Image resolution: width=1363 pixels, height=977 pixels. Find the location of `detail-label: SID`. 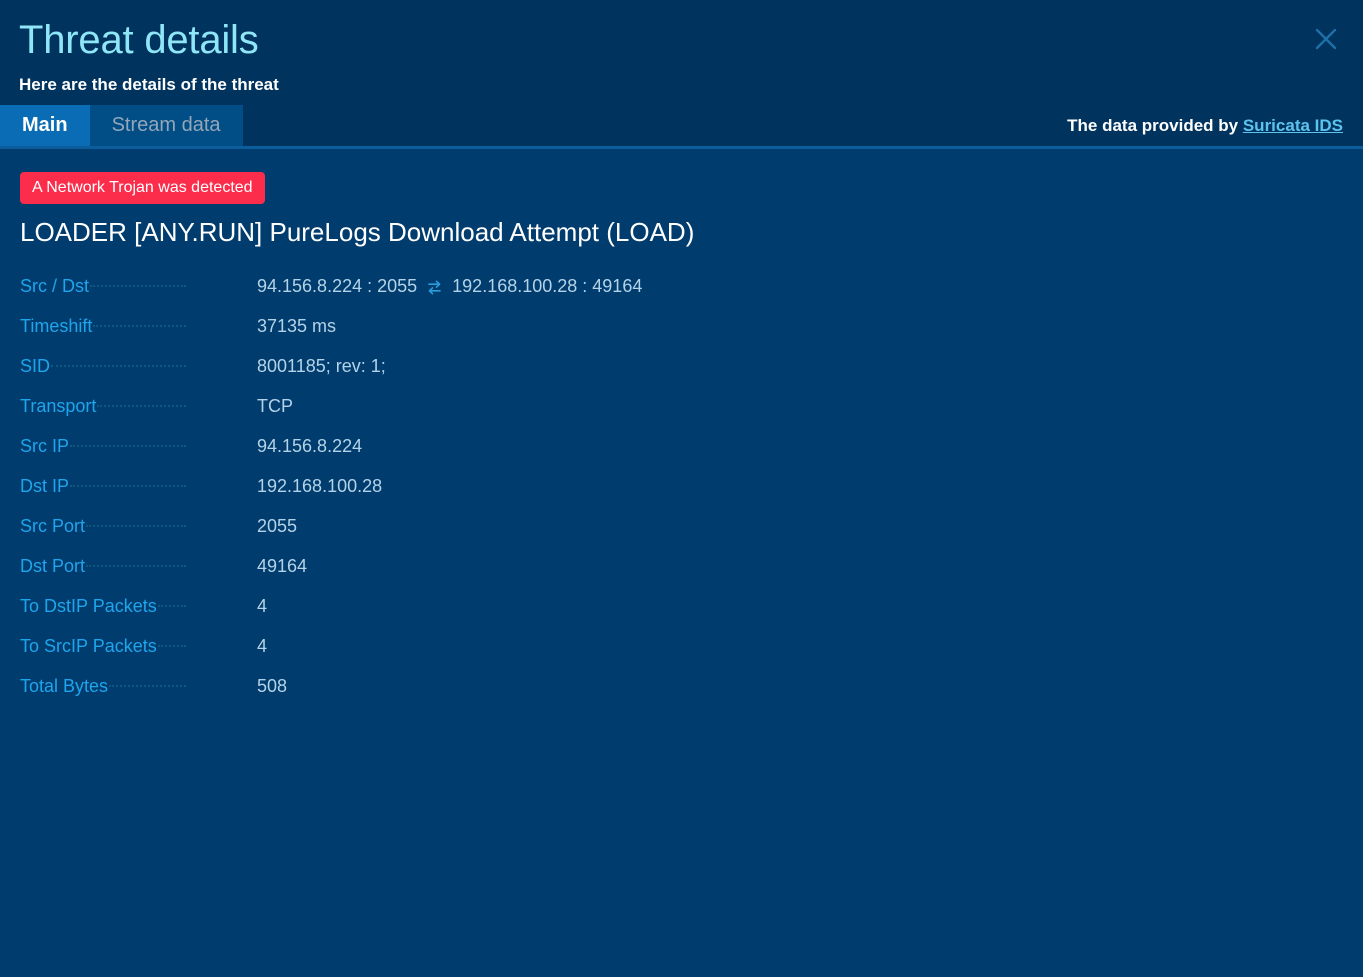

detail-label: SID is located at coordinates (103, 366).